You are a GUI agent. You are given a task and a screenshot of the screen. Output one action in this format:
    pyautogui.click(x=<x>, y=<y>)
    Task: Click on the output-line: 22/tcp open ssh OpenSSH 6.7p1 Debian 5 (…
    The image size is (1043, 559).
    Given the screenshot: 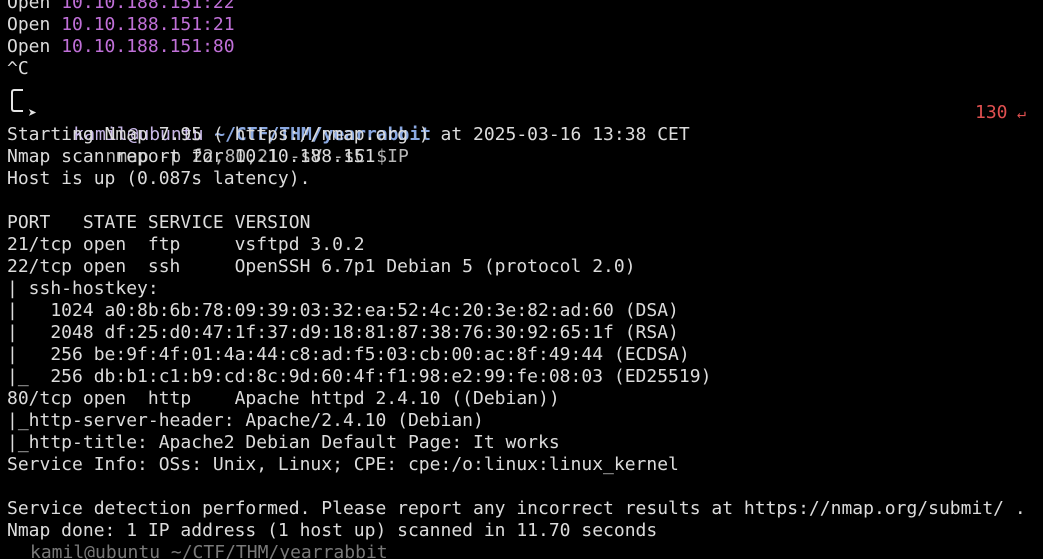 What is the action you would take?
    pyautogui.click(x=321, y=266)
    